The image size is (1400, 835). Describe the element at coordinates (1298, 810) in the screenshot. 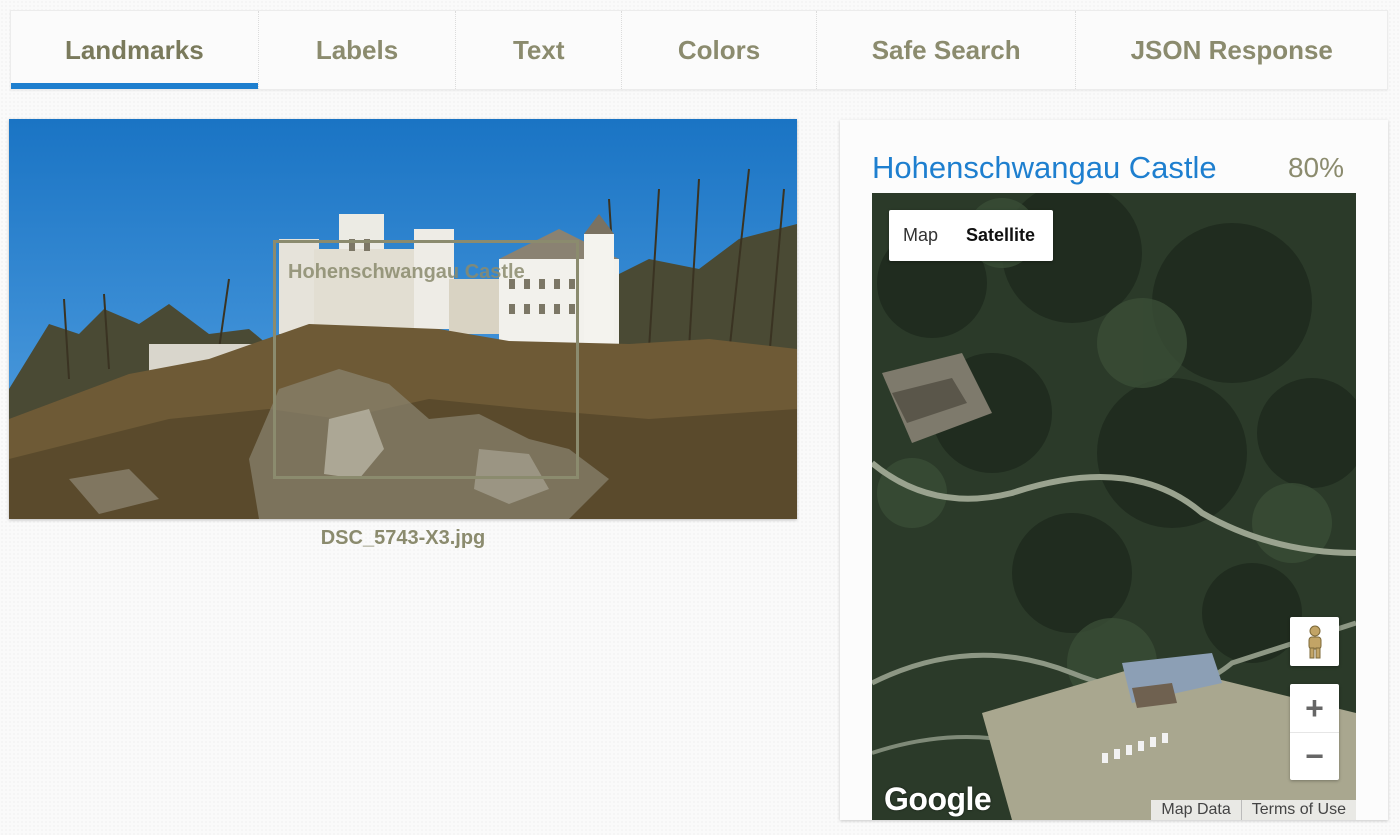

I see `terms-of-use-link: Terms of Use` at that location.